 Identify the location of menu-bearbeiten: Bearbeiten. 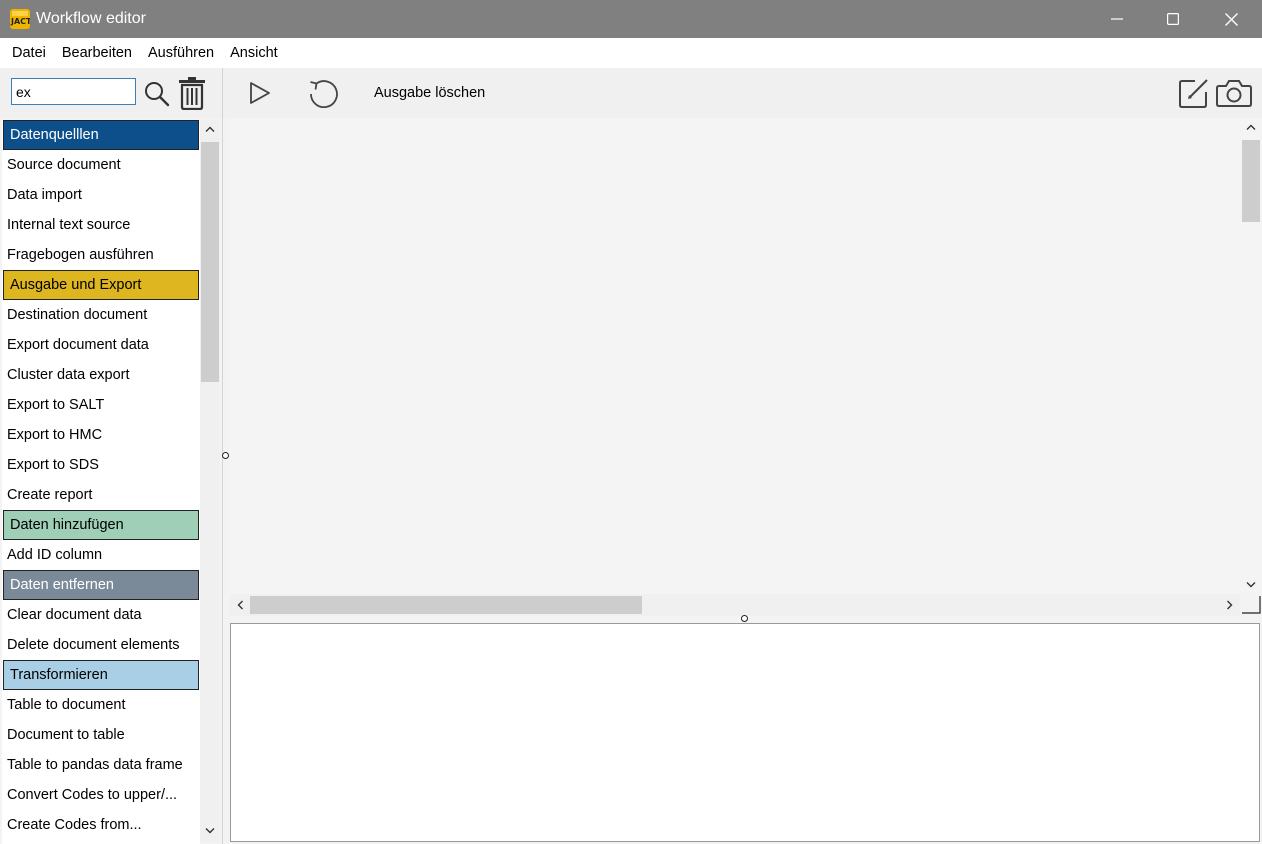
(97, 53).